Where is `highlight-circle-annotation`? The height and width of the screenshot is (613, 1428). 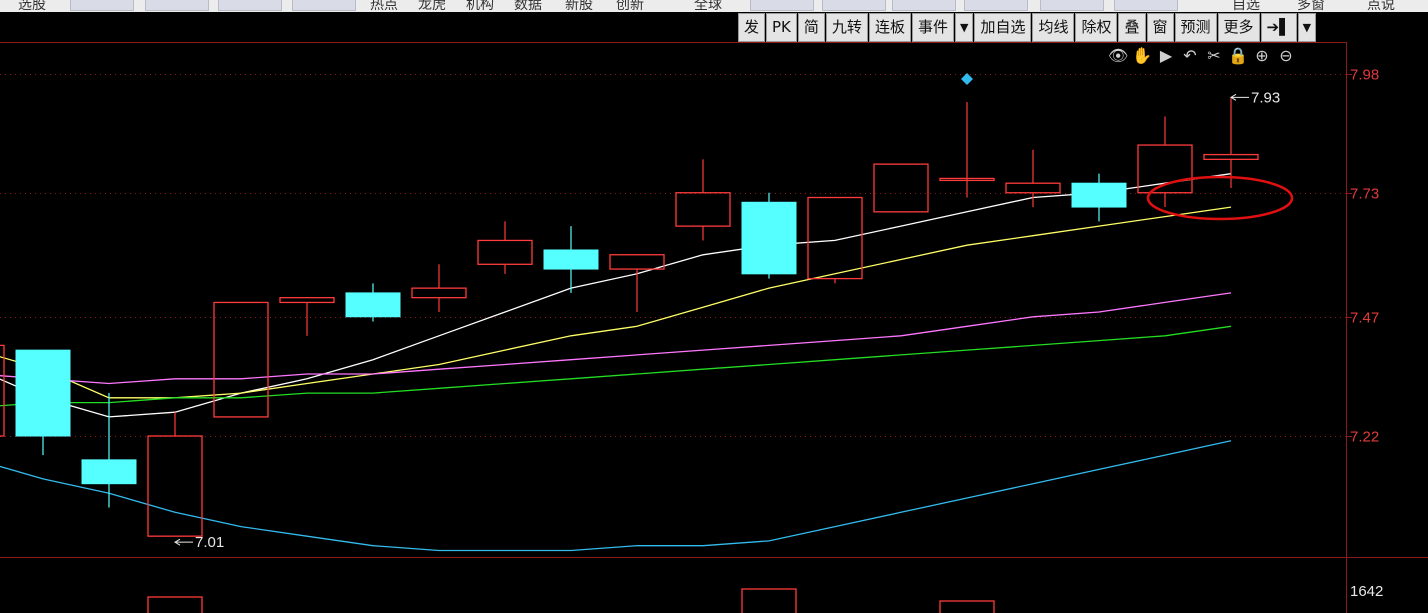 highlight-circle-annotation is located at coordinates (1220, 198).